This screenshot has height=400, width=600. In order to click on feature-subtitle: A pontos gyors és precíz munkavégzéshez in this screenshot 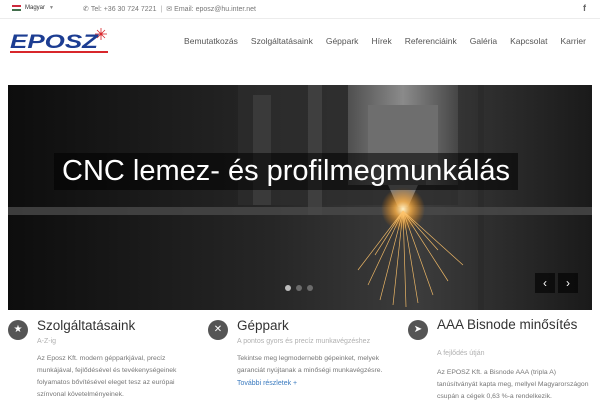, I will do `click(304, 341)`.